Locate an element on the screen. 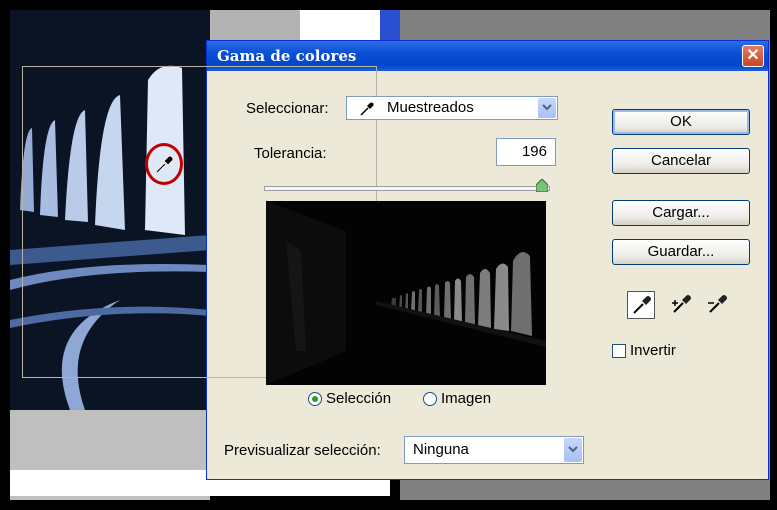 This screenshot has width=777, height=510. selection-preview is located at coordinates (406, 293).